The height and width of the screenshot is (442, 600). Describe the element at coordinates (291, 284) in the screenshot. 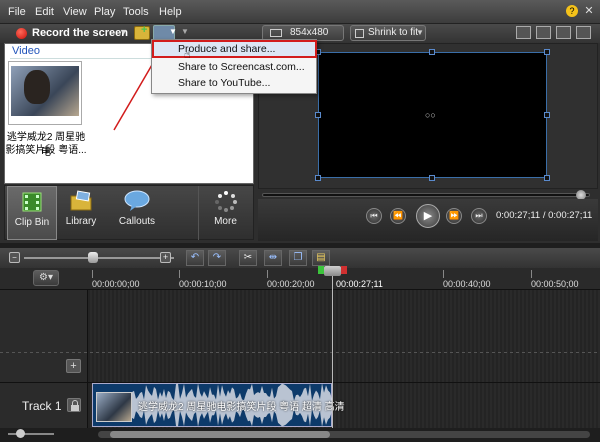

I see `ruler-label: 00:00:20;00` at that location.